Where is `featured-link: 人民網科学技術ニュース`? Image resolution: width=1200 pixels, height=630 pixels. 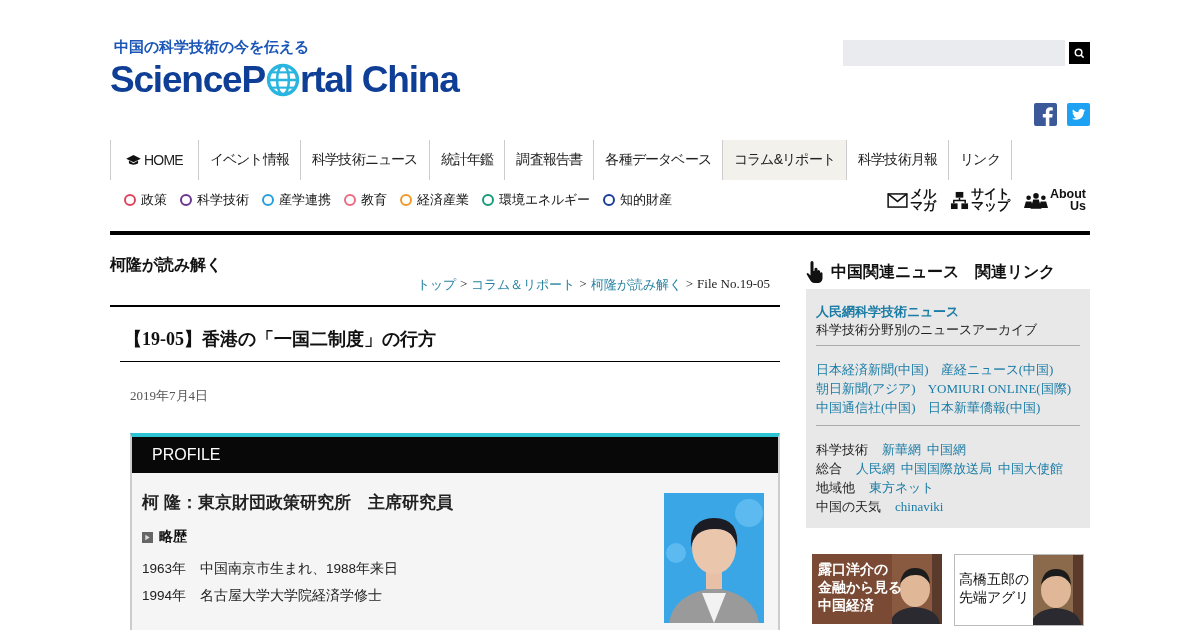 featured-link: 人民網科学技術ニュース is located at coordinates (948, 312).